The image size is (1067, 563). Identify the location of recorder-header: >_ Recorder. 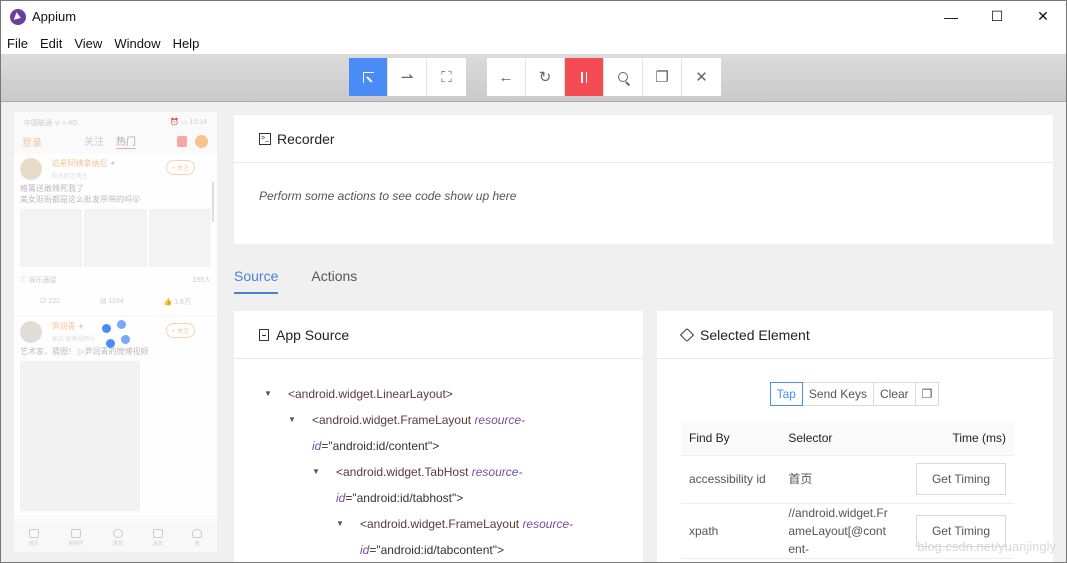
(643, 139).